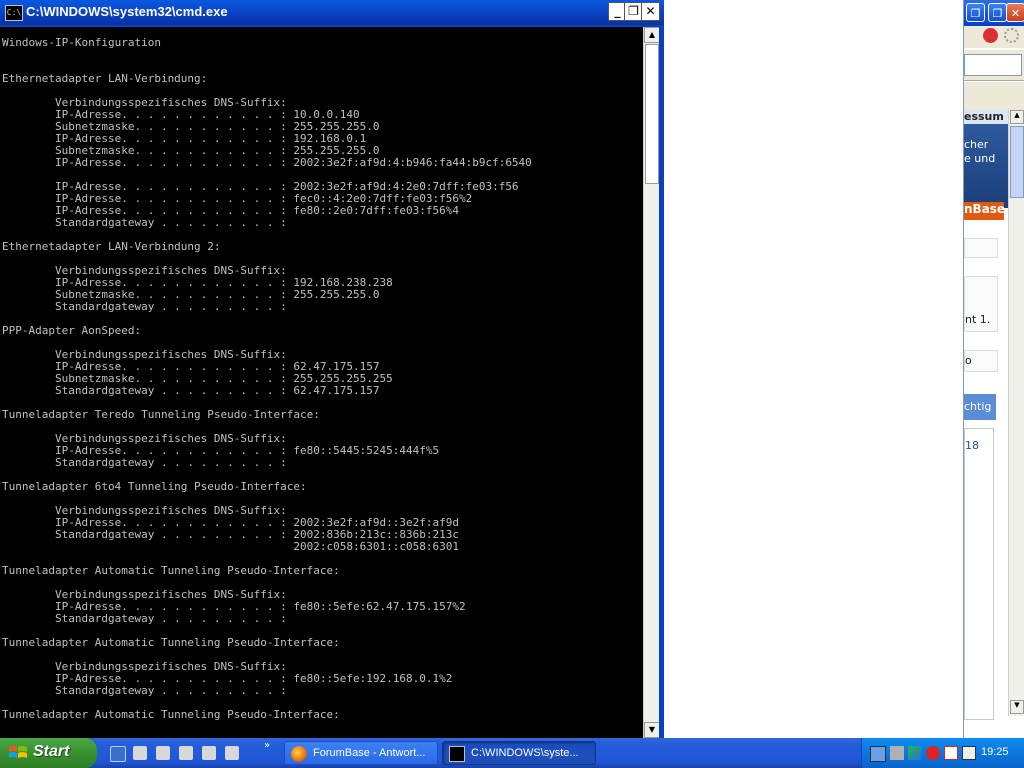 The height and width of the screenshot is (768, 1024). I want to click on browser-scroll-up-icon: ▲, so click(1017, 117).